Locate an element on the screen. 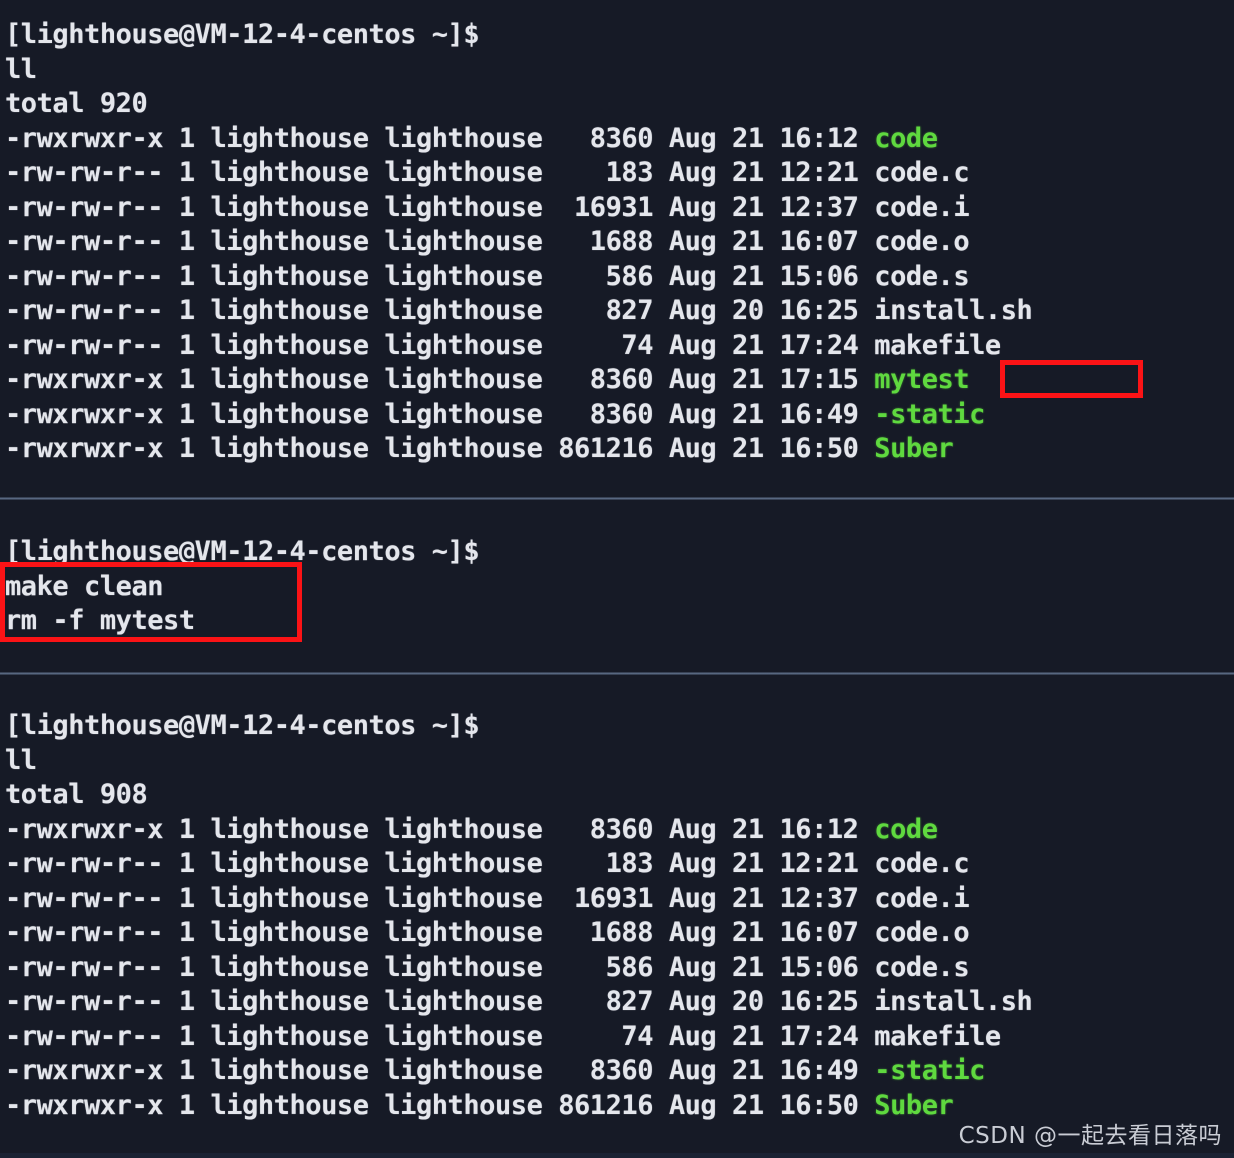  file-name: mytest is located at coordinates (922, 379).